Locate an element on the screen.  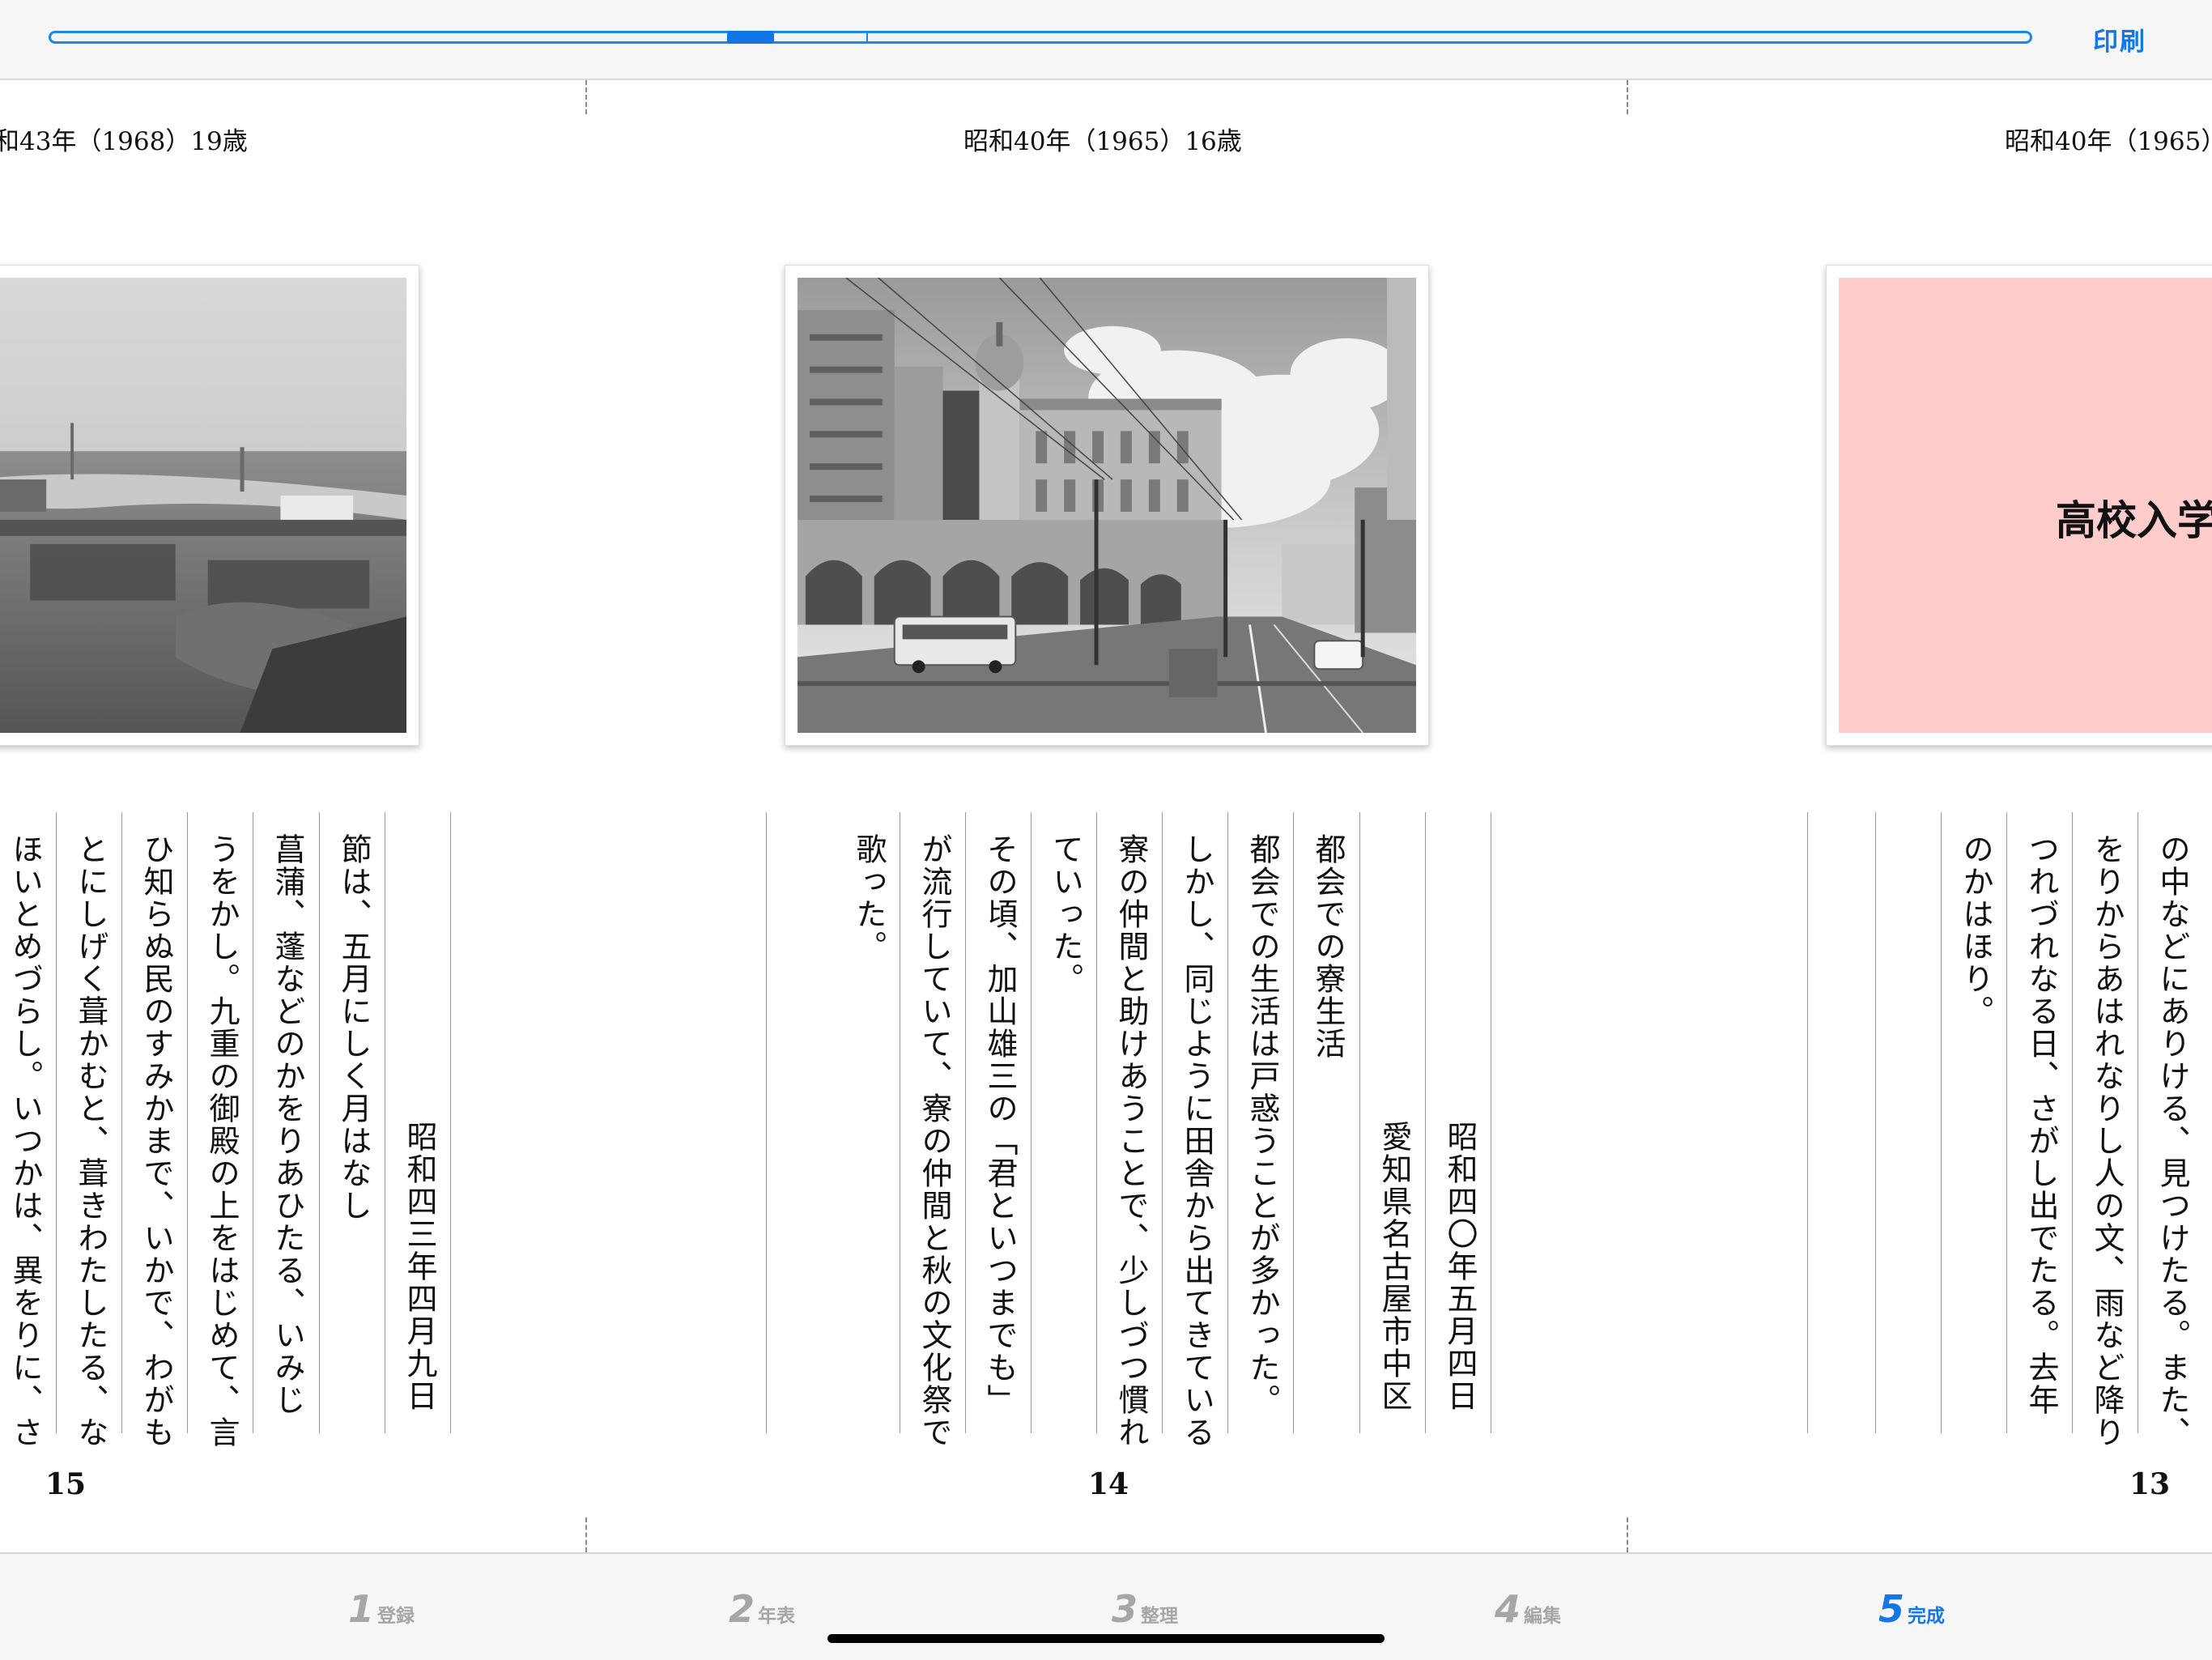
tab-label: 編集 is located at coordinates (1543, 1617).